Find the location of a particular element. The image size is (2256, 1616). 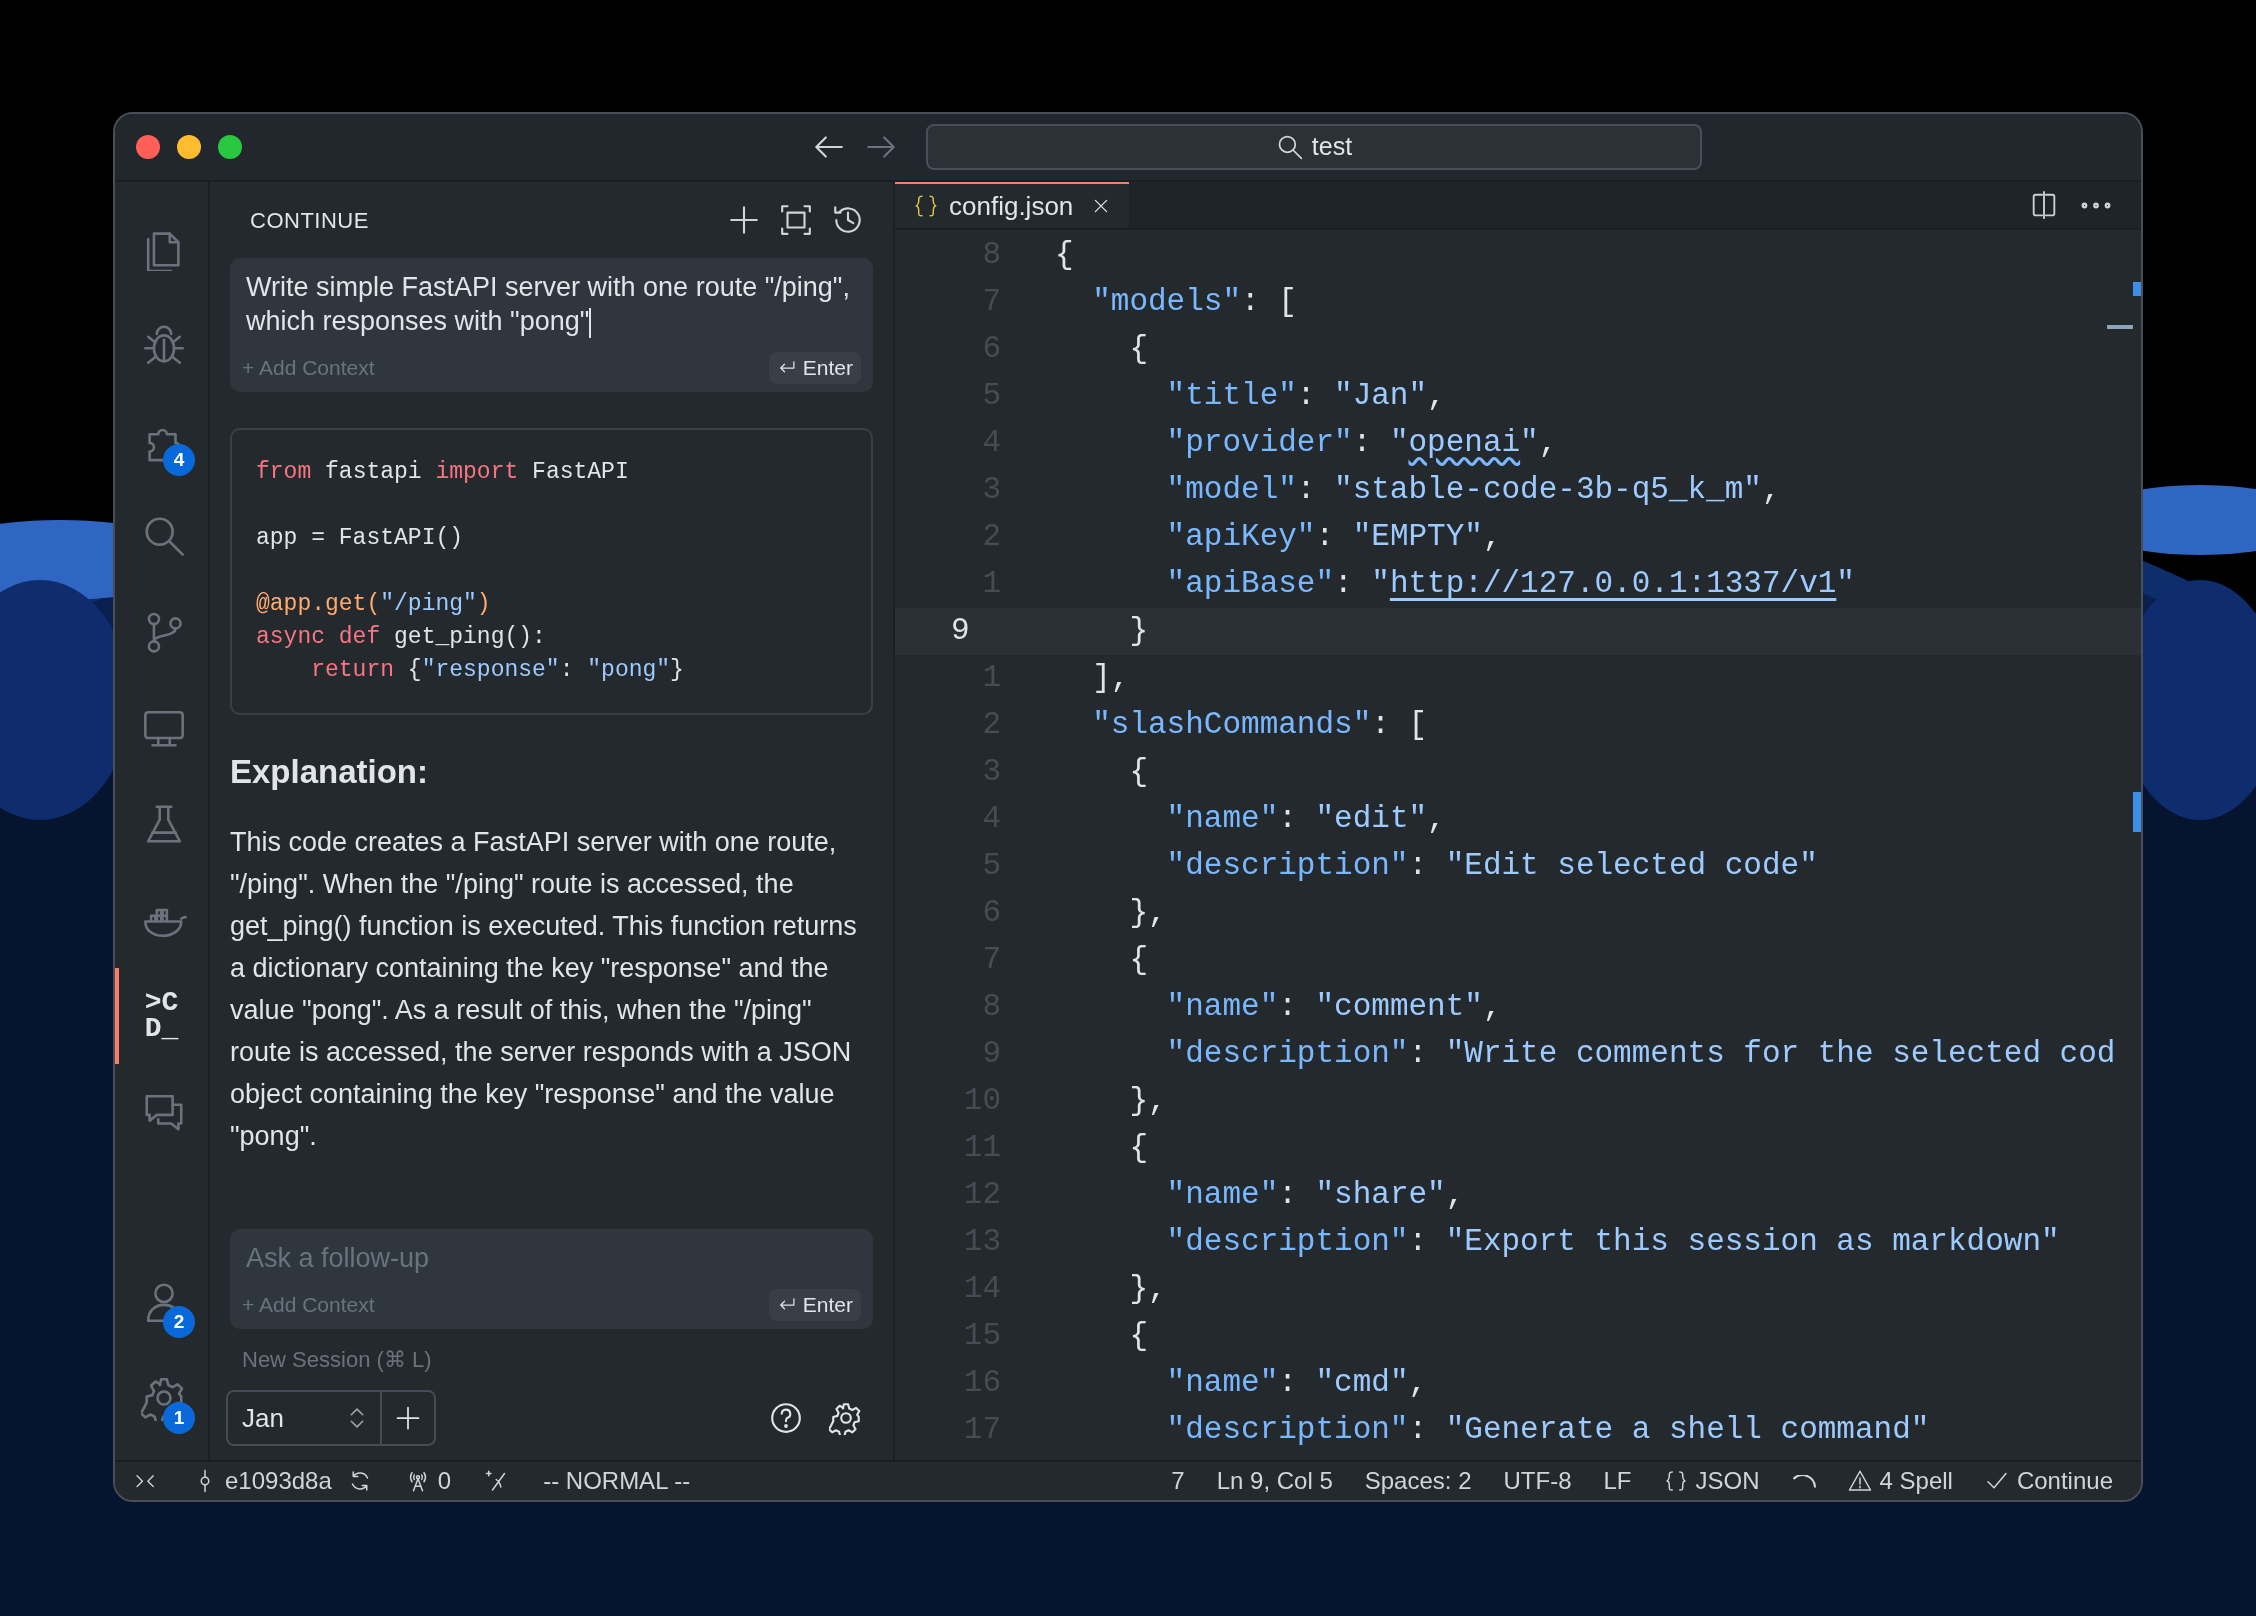

editor-tab: config.json is located at coordinates (1012, 205).